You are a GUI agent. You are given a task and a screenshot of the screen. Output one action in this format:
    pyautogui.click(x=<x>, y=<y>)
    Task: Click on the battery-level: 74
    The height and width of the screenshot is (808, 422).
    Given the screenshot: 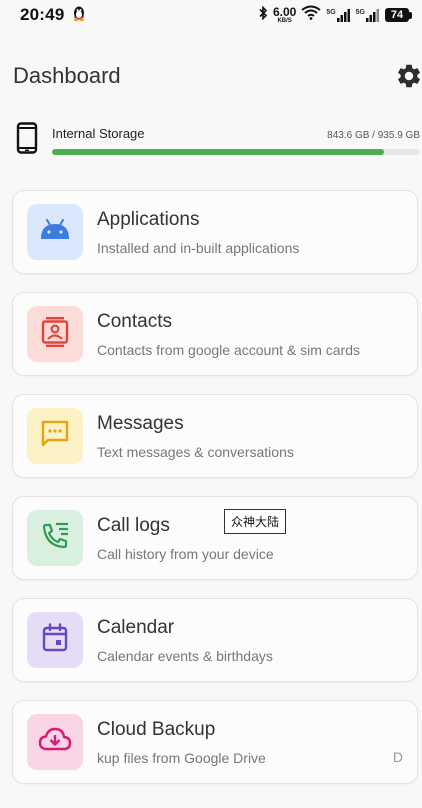 What is the action you would take?
    pyautogui.click(x=397, y=15)
    